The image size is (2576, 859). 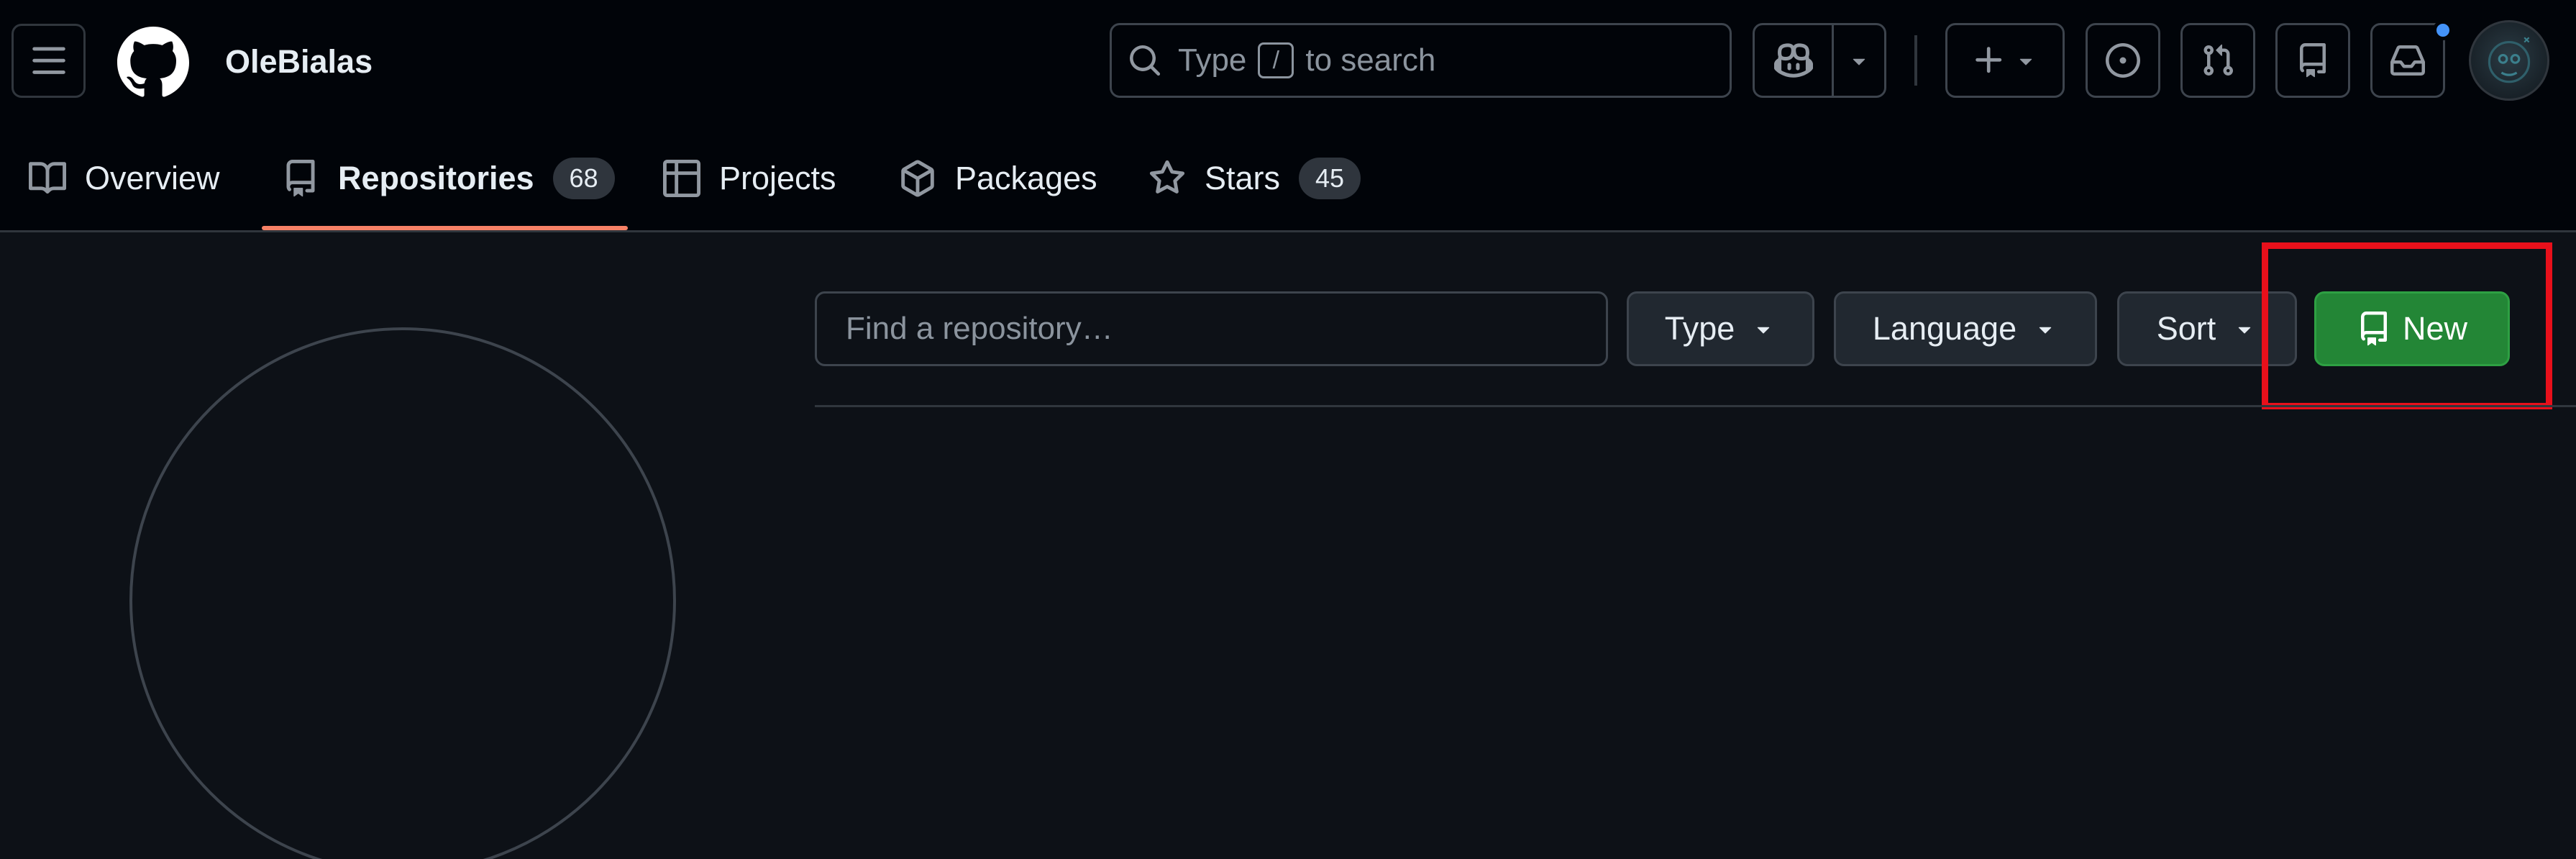 I want to click on language-filter-button: Language, so click(x=1965, y=328).